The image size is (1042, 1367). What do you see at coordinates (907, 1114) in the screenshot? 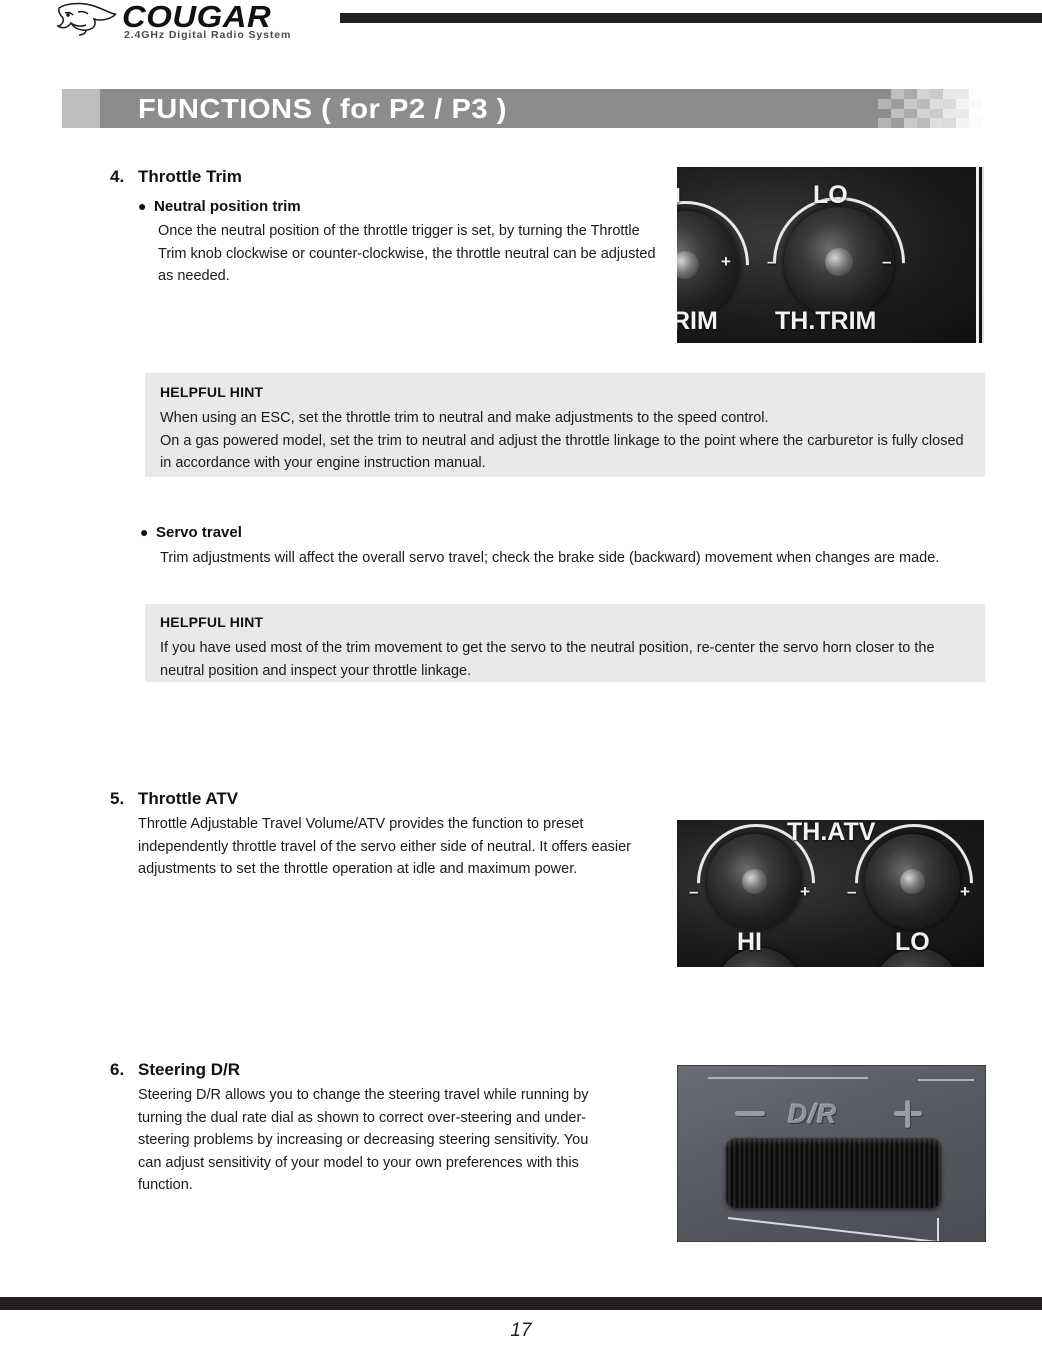
I see `photo-sign-dr-plus-vertical` at bounding box center [907, 1114].